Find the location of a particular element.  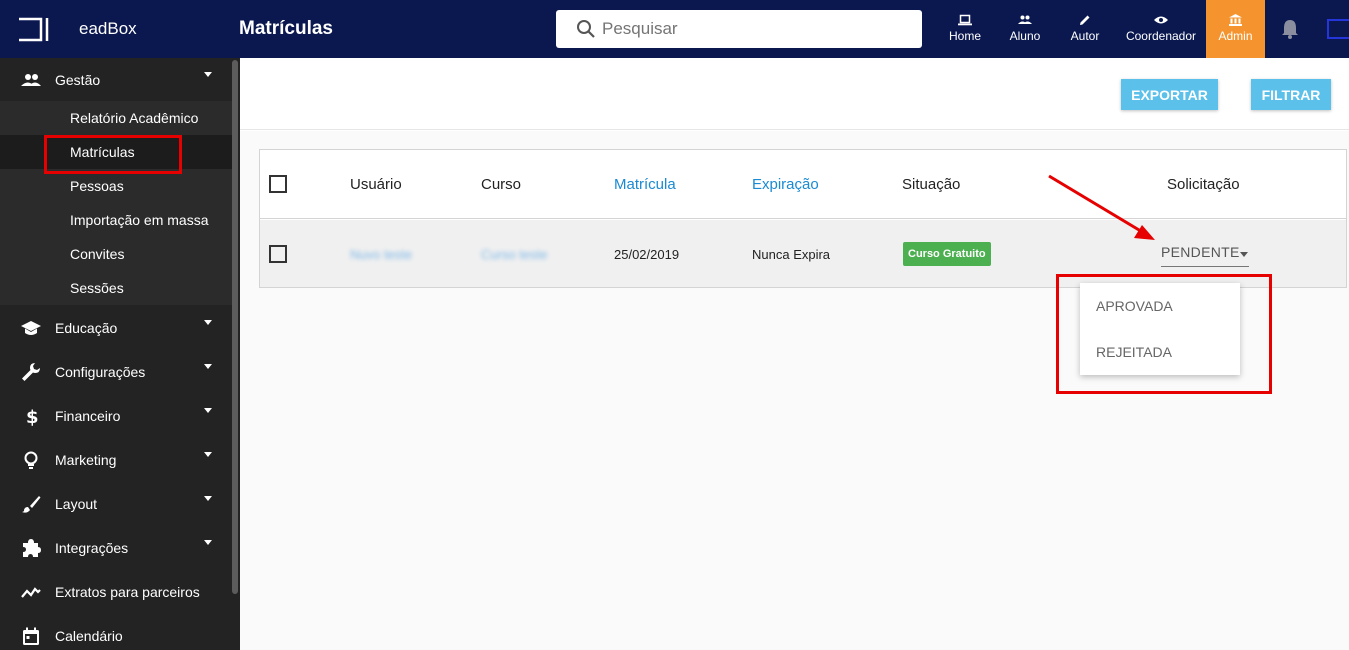

caret-down-icon is located at coordinates (1244, 254).